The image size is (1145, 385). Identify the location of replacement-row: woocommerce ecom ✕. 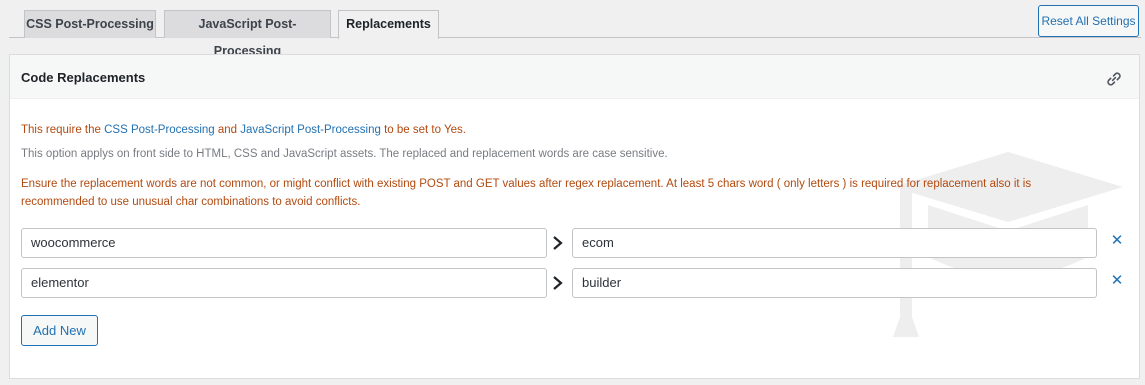
(573, 243).